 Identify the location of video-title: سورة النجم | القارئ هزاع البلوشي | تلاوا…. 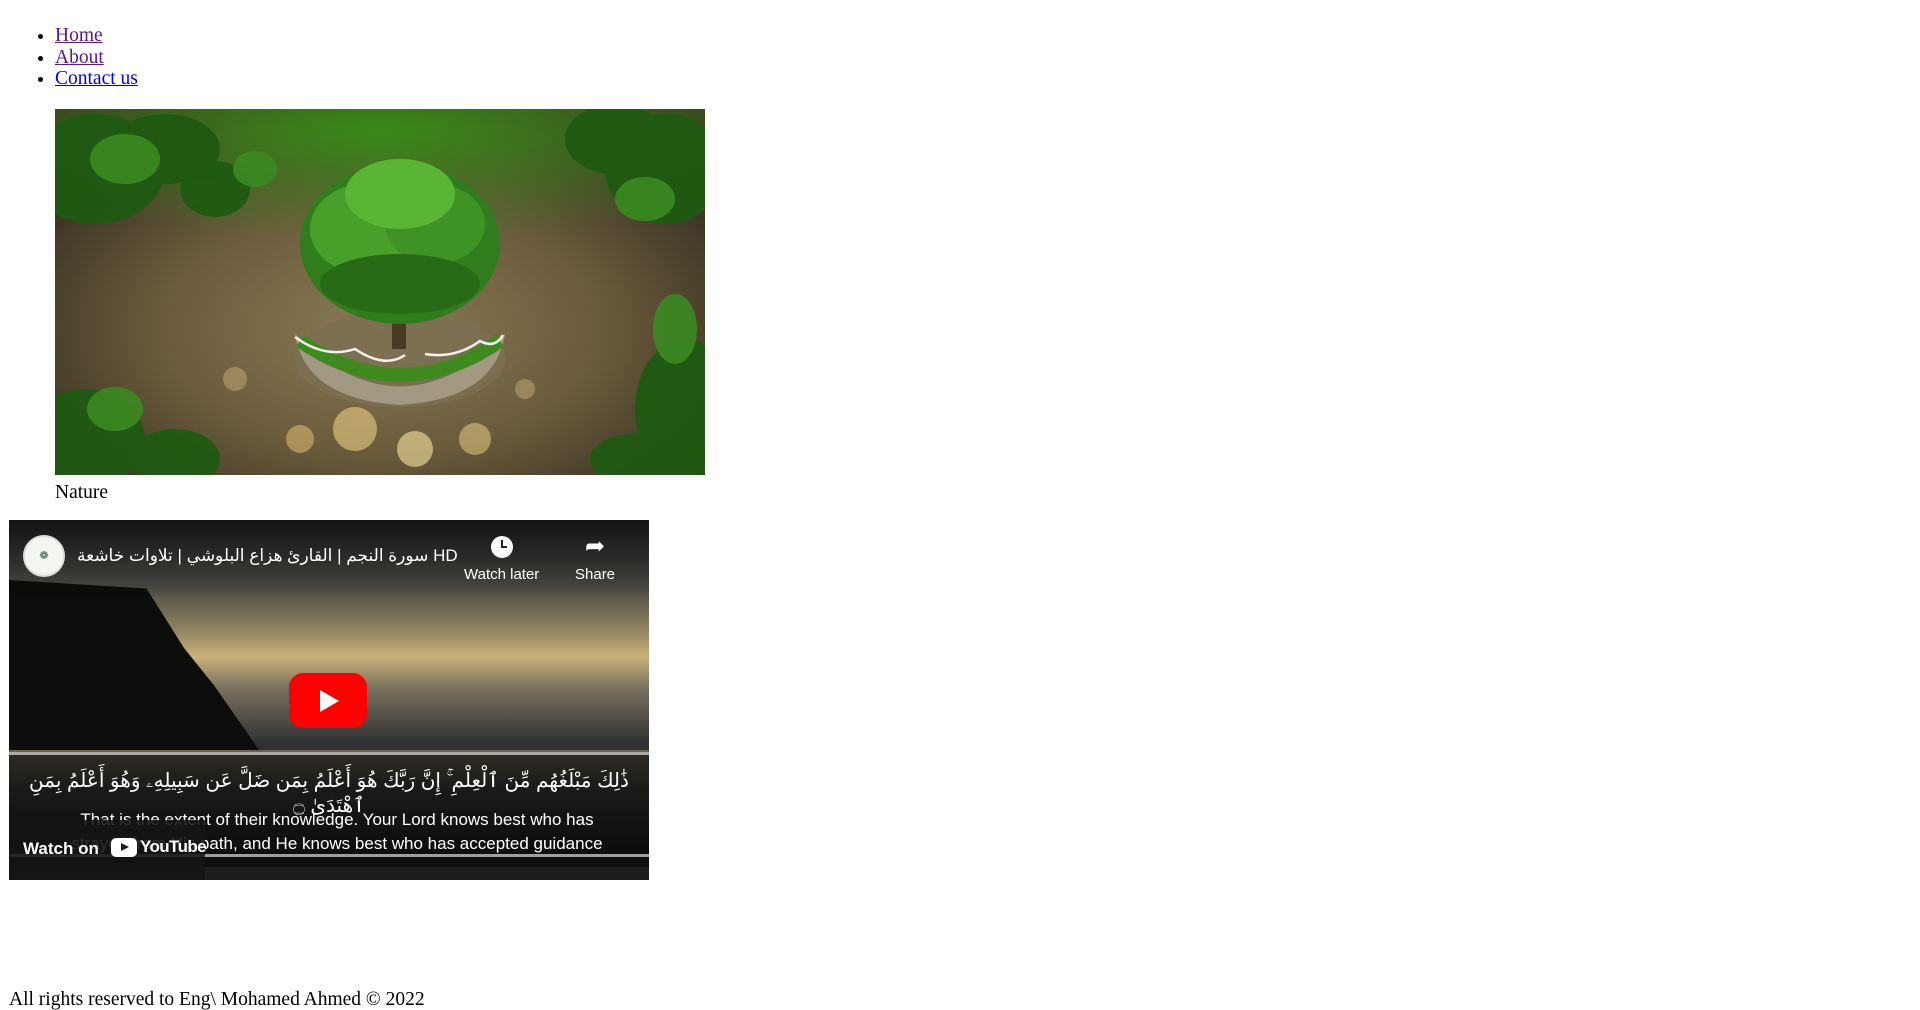
(267, 556).